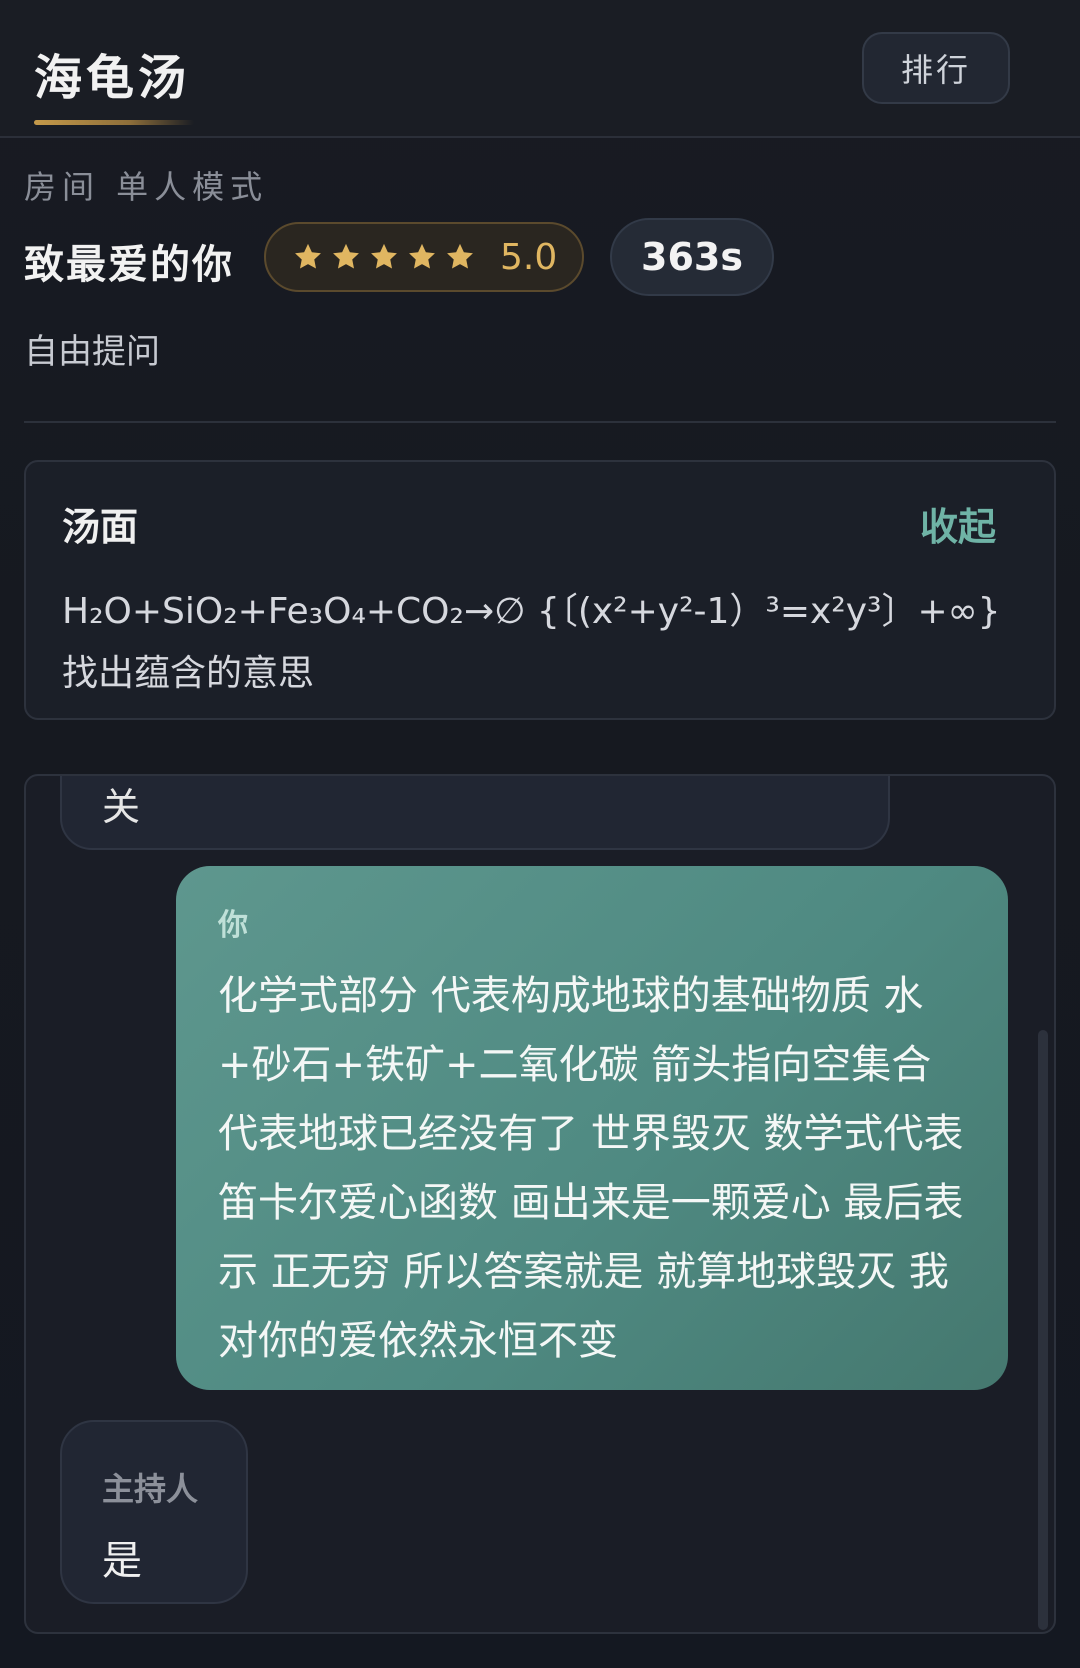 The image size is (1080, 1668). Describe the element at coordinates (529, 257) in the screenshot. I see `rating-value: 5.0` at that location.